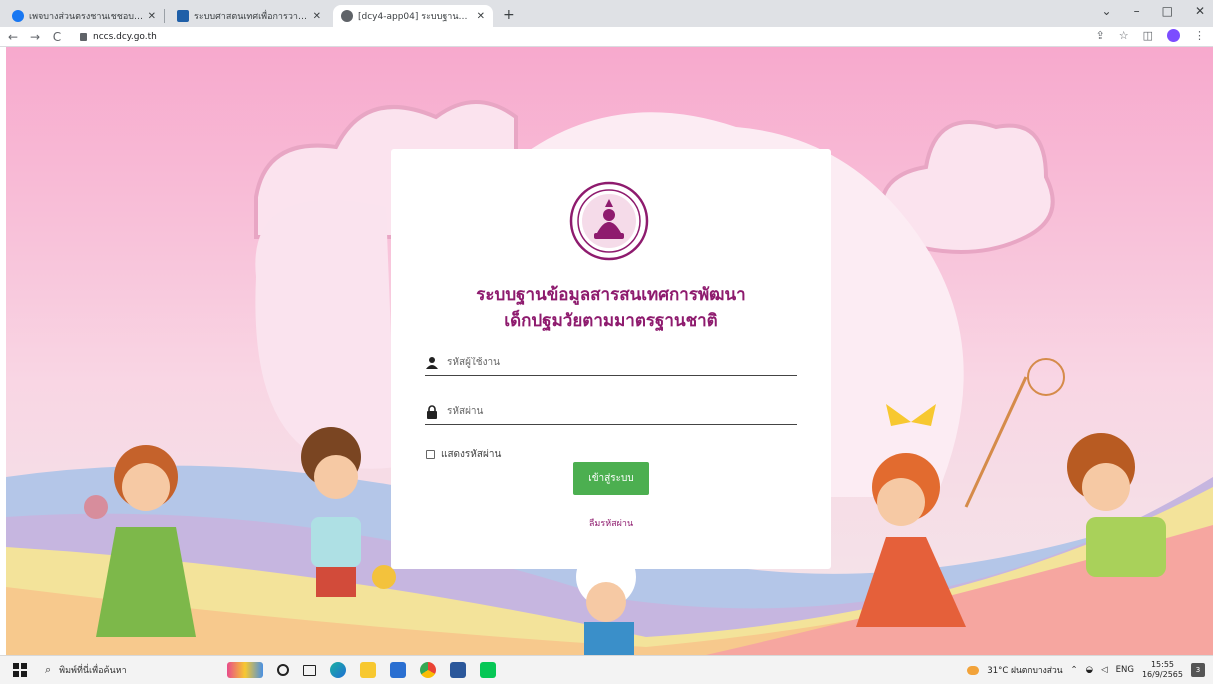  What do you see at coordinates (432, 362) in the screenshot?
I see `user-icon` at bounding box center [432, 362].